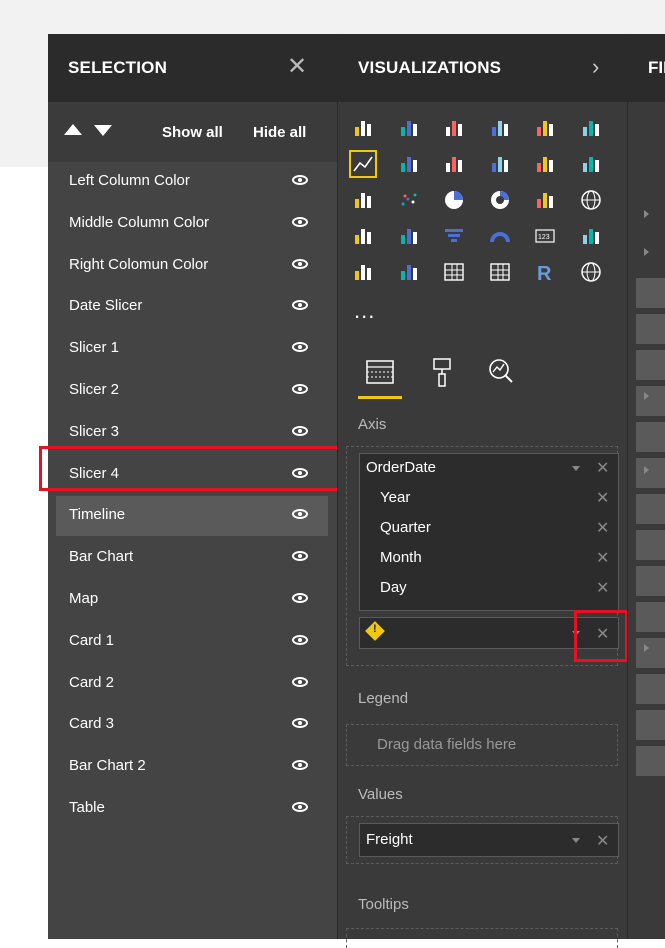 This screenshot has height=948, width=665. Describe the element at coordinates (442, 373) in the screenshot. I see `format-tab-icon` at that location.